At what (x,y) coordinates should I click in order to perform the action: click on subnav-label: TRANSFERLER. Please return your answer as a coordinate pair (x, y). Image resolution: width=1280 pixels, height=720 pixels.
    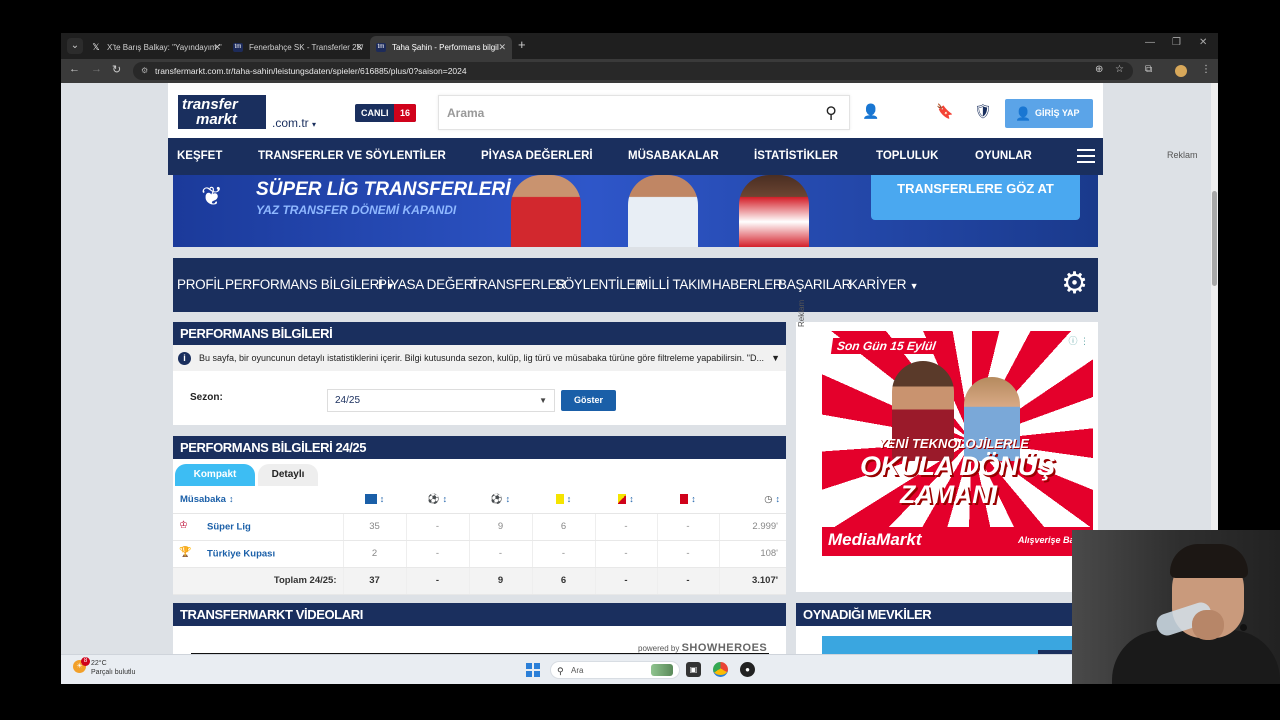
    Looking at the image, I should click on (518, 284).